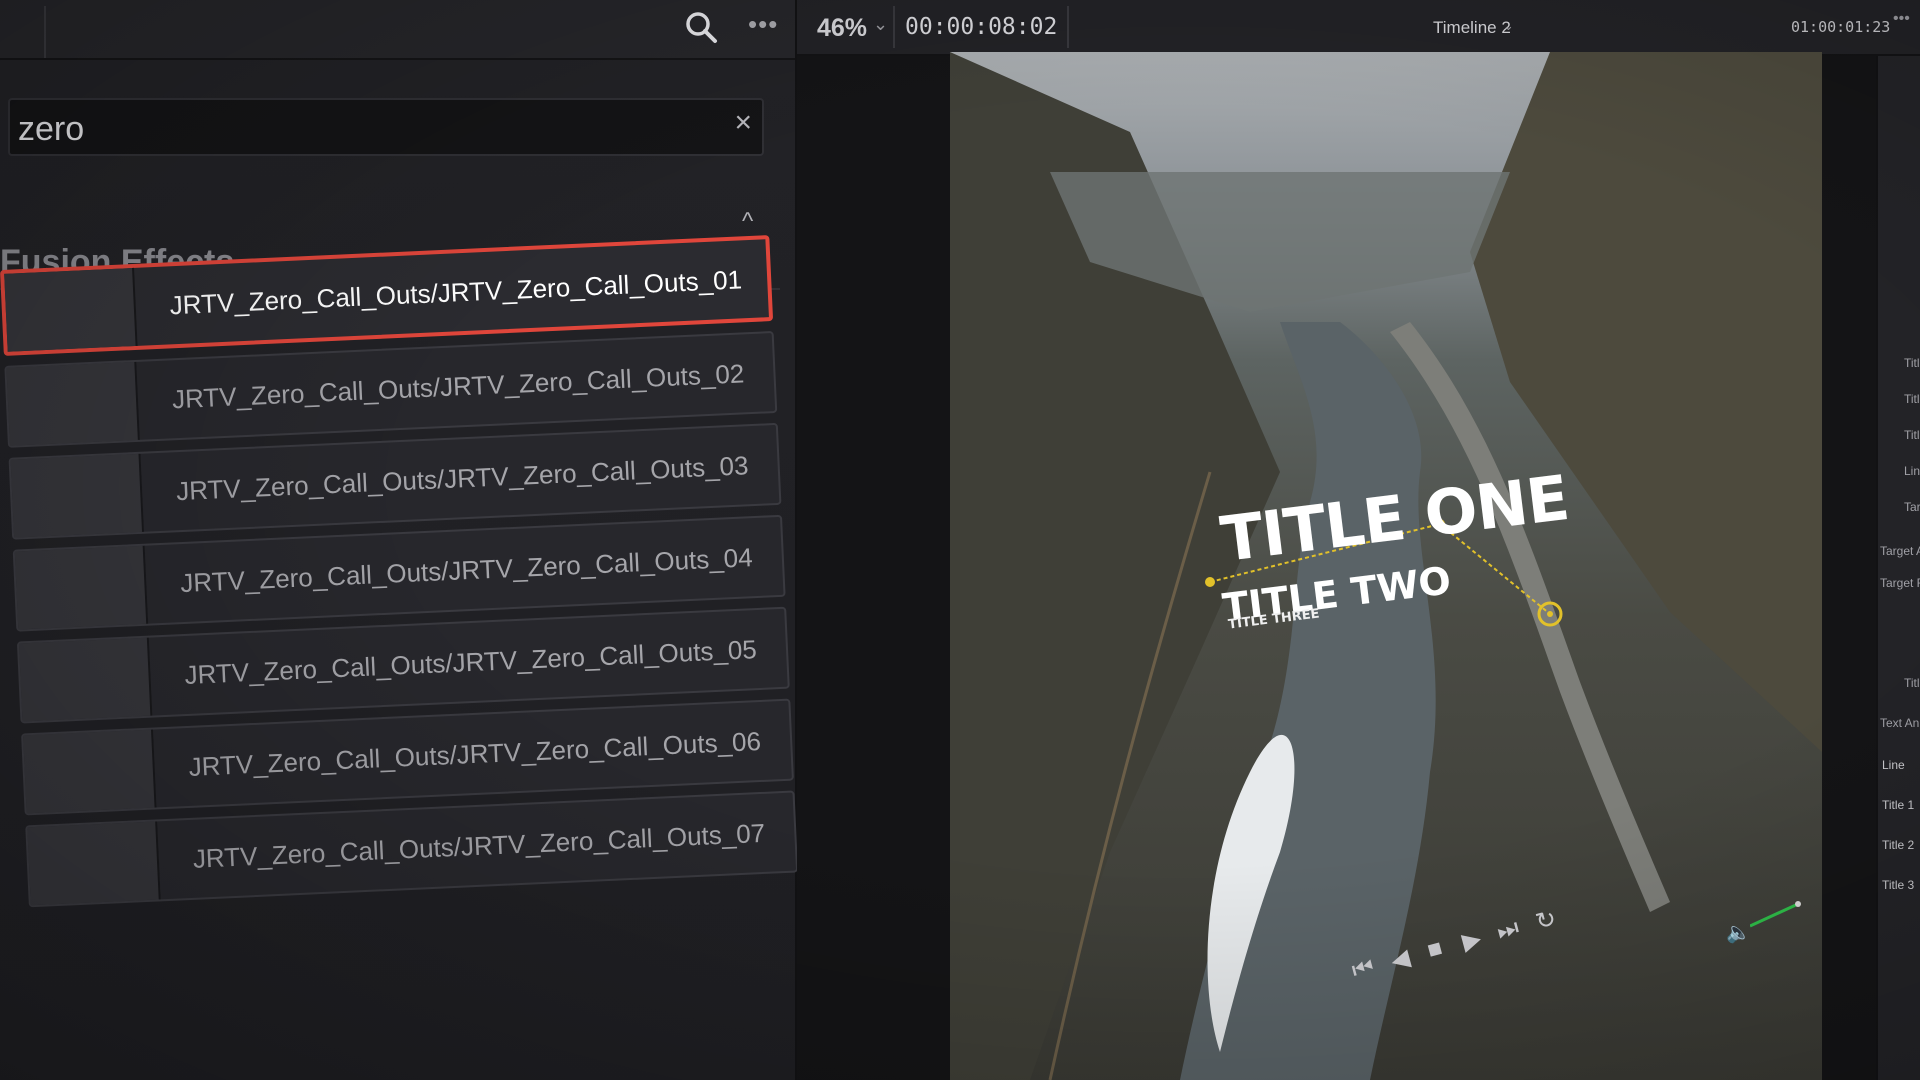  Describe the element at coordinates (1898, 845) in the screenshot. I see `inspector-section-title-2: Title 2` at that location.